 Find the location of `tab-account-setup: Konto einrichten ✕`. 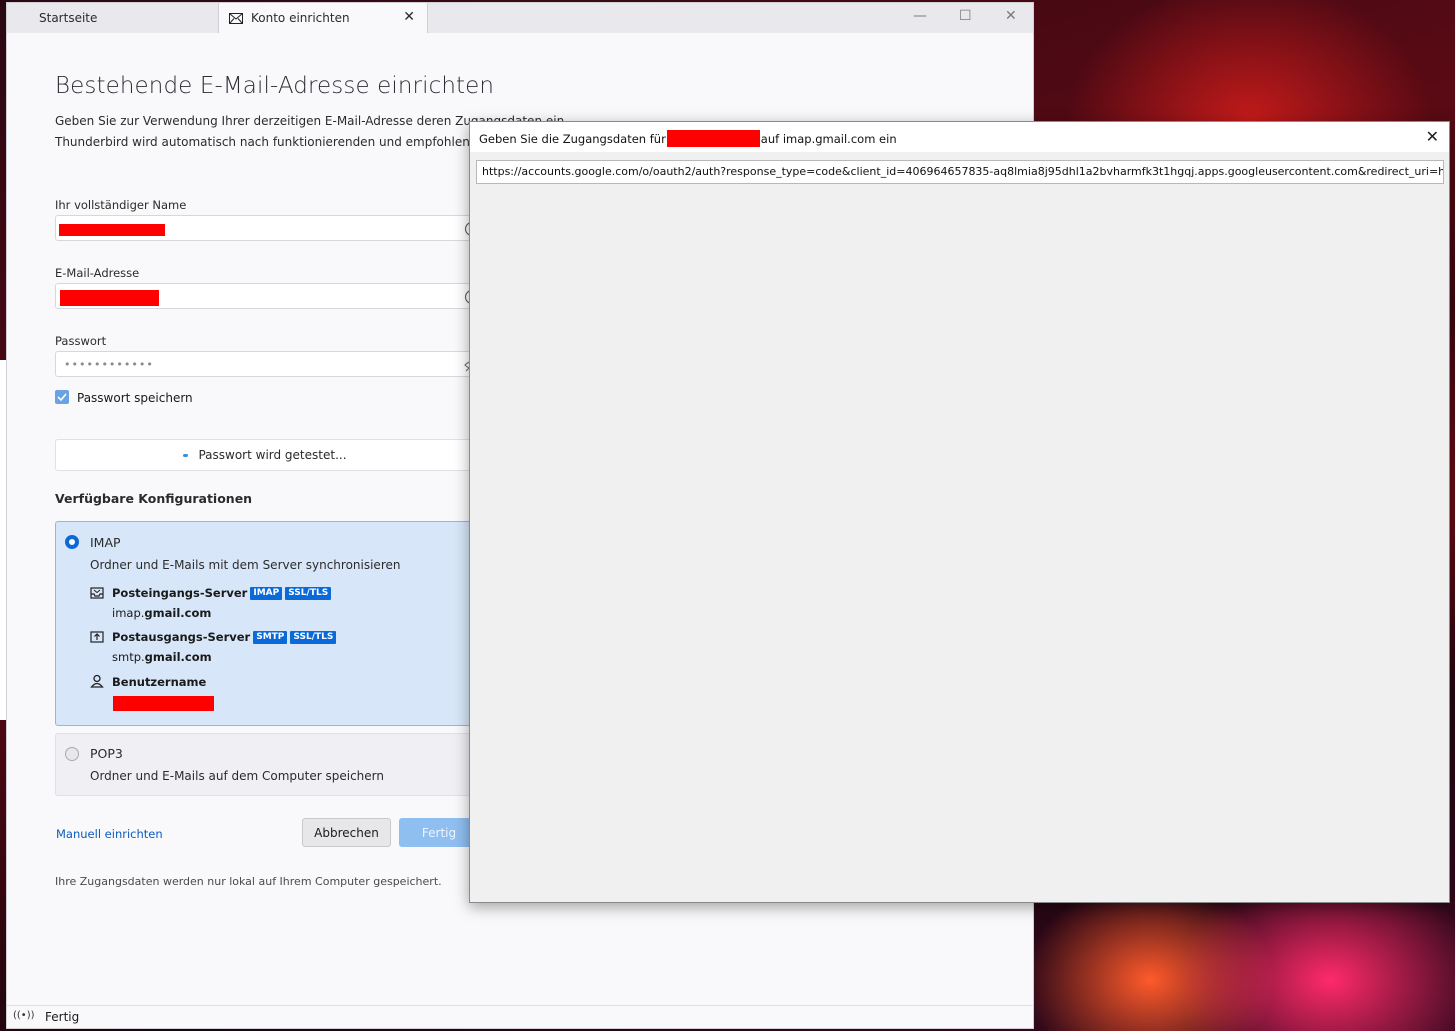

tab-account-setup: Konto einrichten ✕ is located at coordinates (323, 18).